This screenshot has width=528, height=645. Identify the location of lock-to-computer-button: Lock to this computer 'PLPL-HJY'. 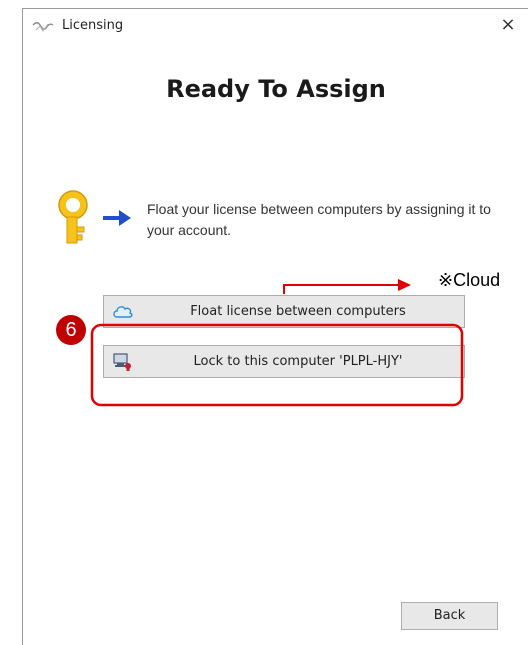
(284, 361).